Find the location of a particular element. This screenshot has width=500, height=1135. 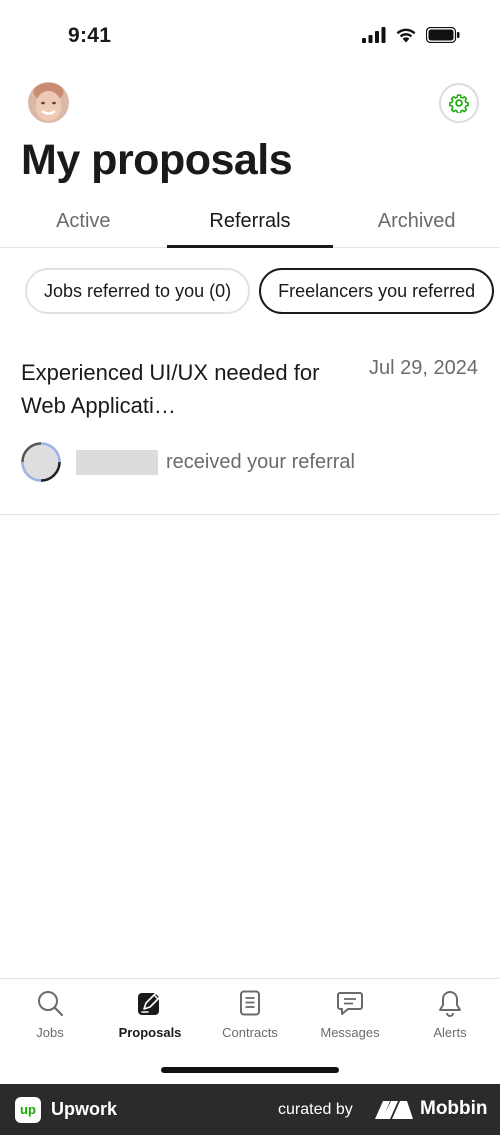

status-icons is located at coordinates (411, 35).